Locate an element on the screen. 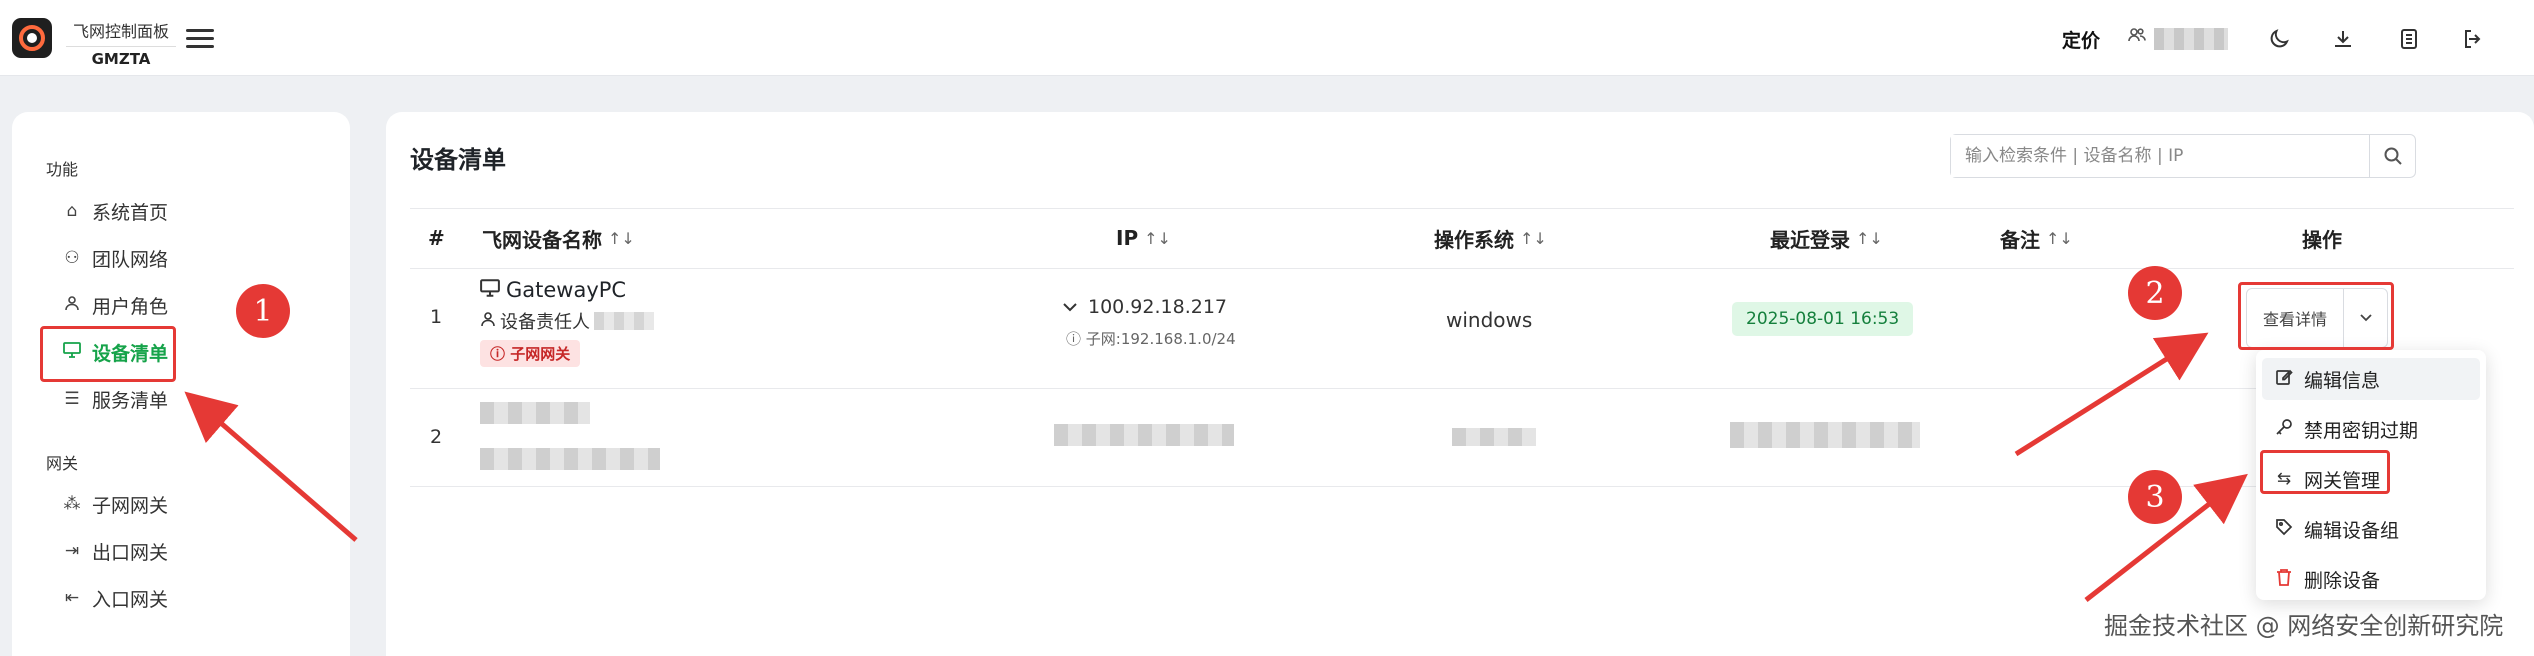 This screenshot has width=2534, height=656. last-login-badge: 2025-08-01 16:53 is located at coordinates (1823, 319).